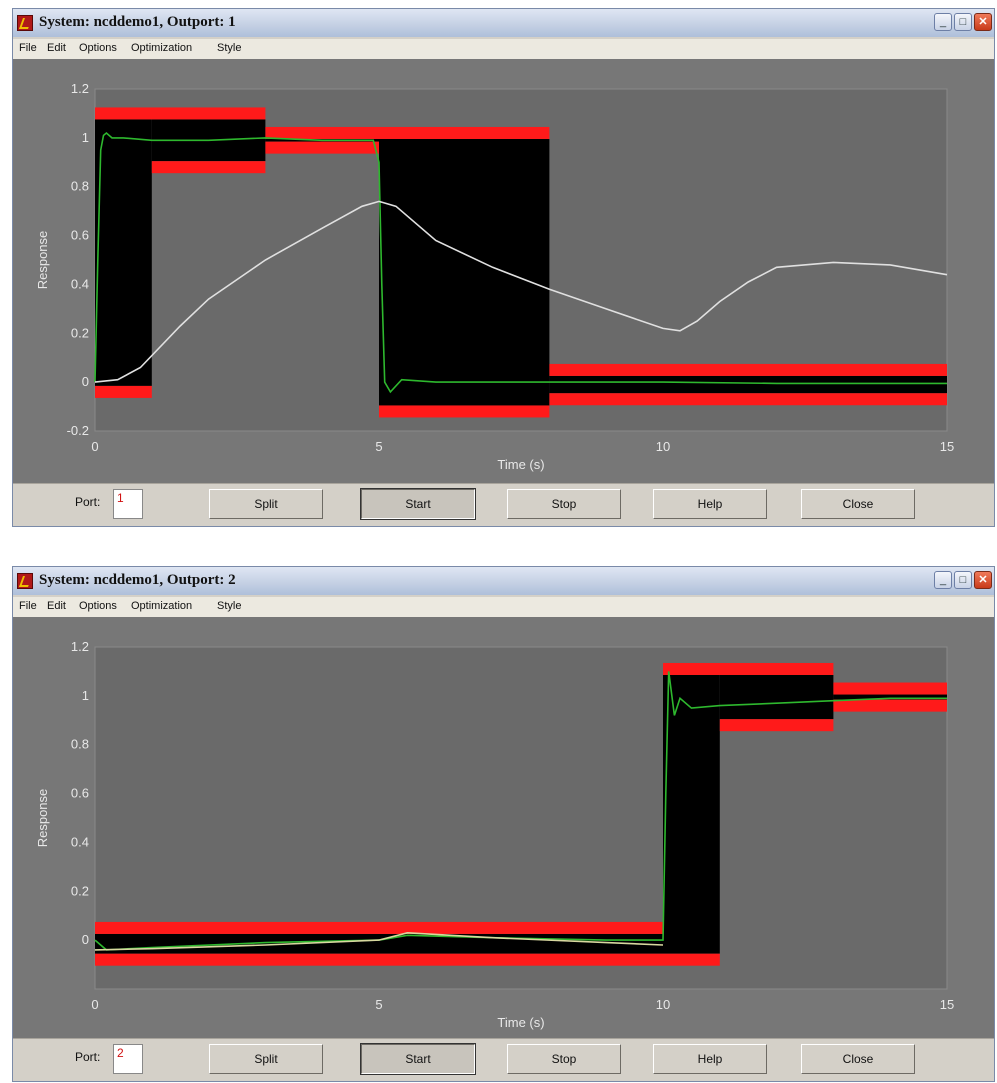  Describe the element at coordinates (137, 580) in the screenshot. I see `window-title: System: ncddemo1, Outport: 2` at that location.